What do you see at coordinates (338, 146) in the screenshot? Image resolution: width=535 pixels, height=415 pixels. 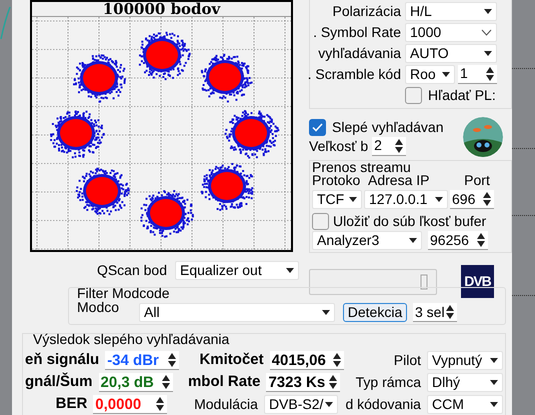 I see `field-label: Veľkosť b` at bounding box center [338, 146].